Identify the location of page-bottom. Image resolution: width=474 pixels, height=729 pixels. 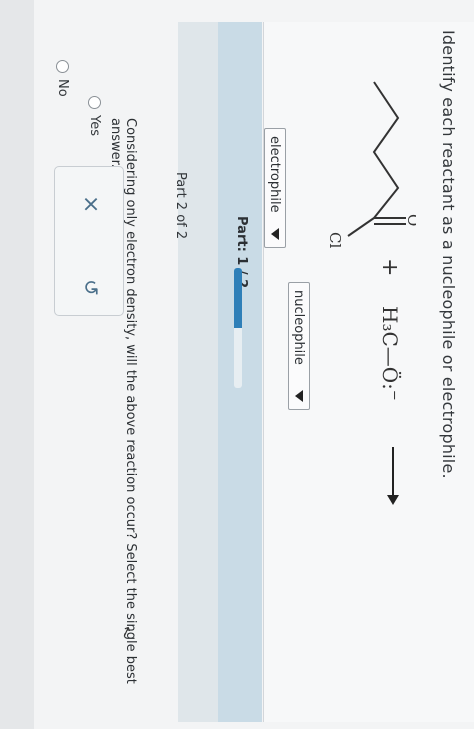
(17, 364).